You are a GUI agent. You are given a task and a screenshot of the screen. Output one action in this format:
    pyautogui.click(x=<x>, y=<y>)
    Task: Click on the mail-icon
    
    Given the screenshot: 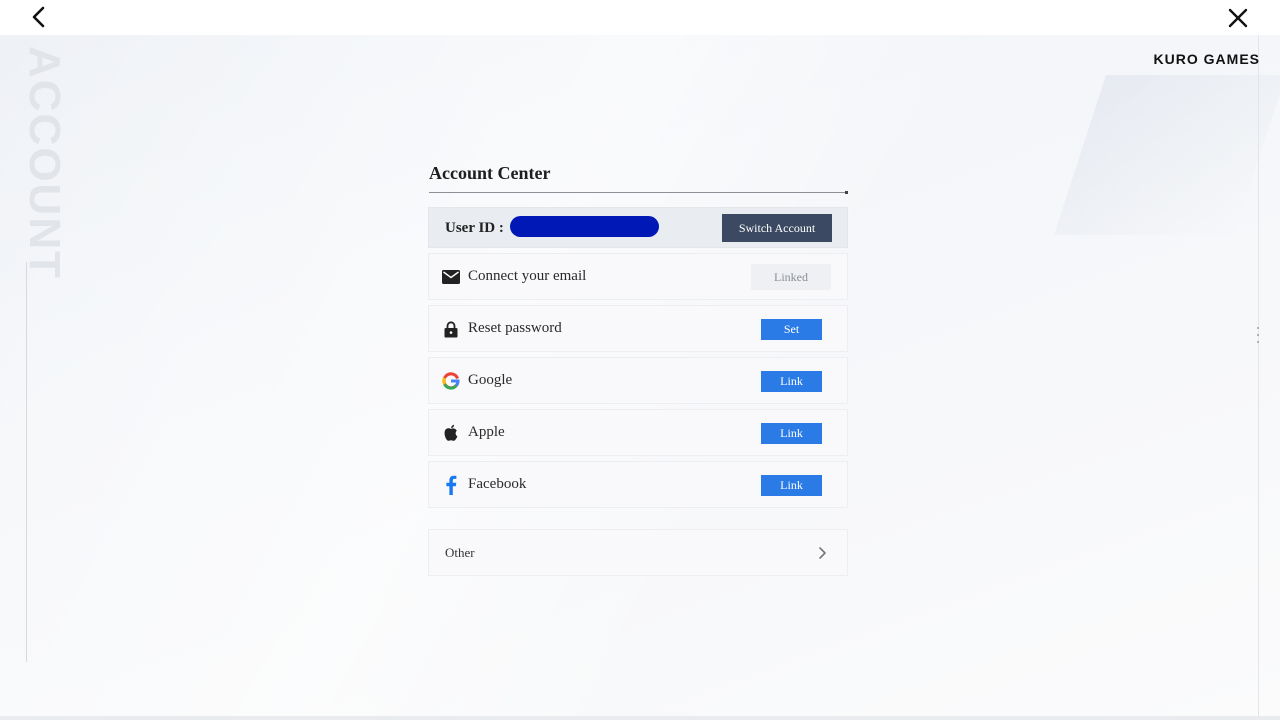 What is the action you would take?
    pyautogui.click(x=451, y=277)
    